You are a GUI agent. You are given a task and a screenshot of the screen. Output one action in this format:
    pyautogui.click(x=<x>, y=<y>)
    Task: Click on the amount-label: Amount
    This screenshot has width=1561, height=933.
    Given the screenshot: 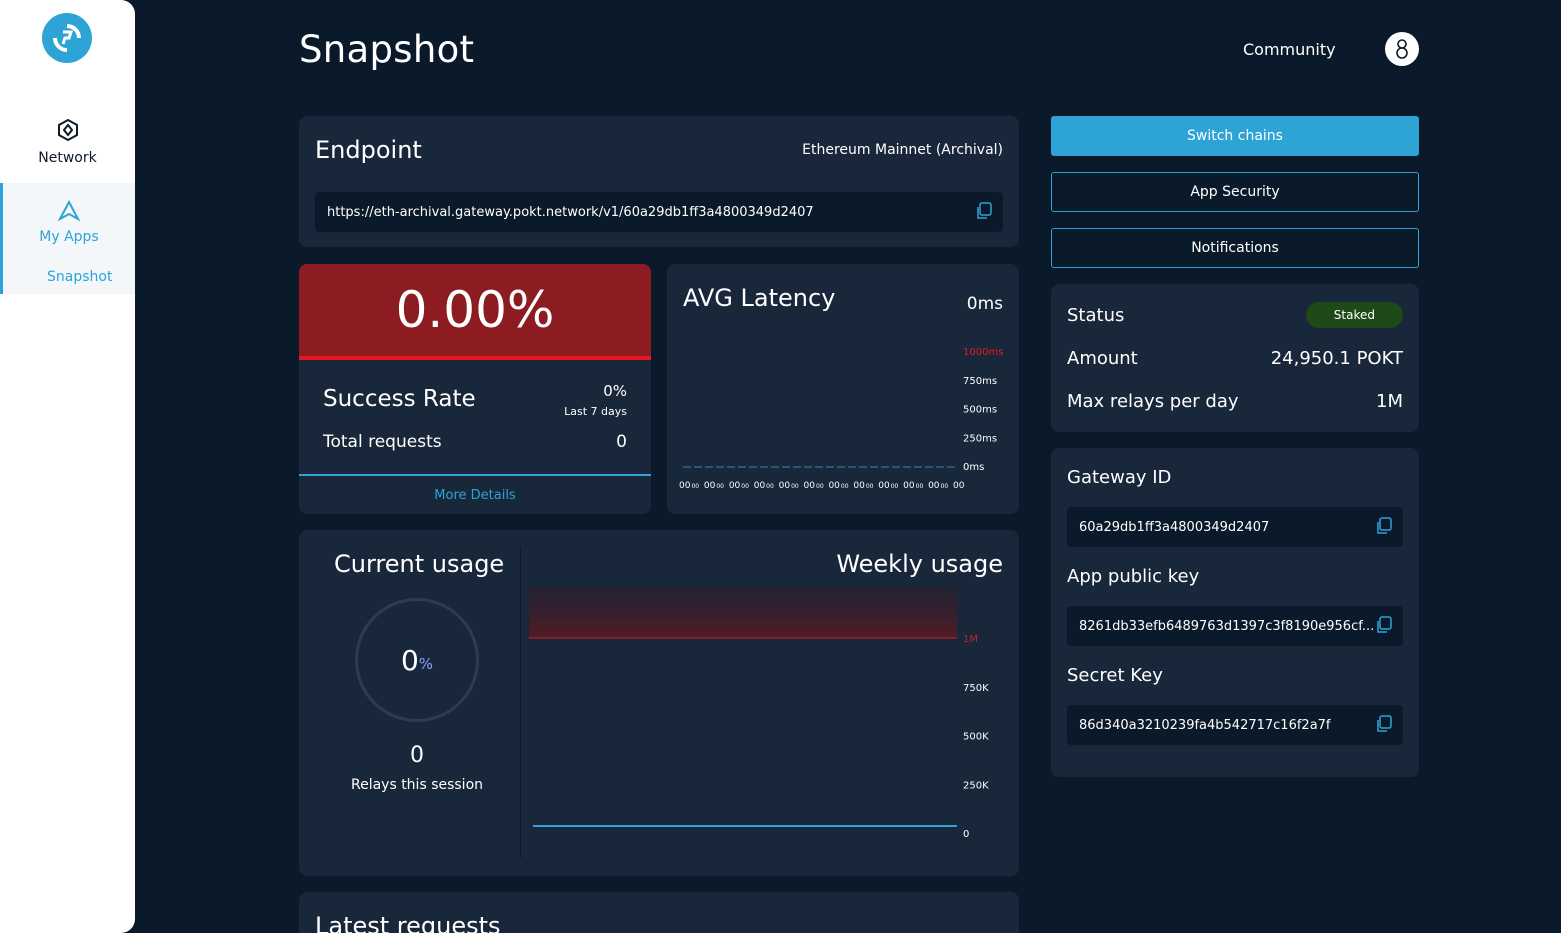 What is the action you would take?
    pyautogui.click(x=1102, y=358)
    